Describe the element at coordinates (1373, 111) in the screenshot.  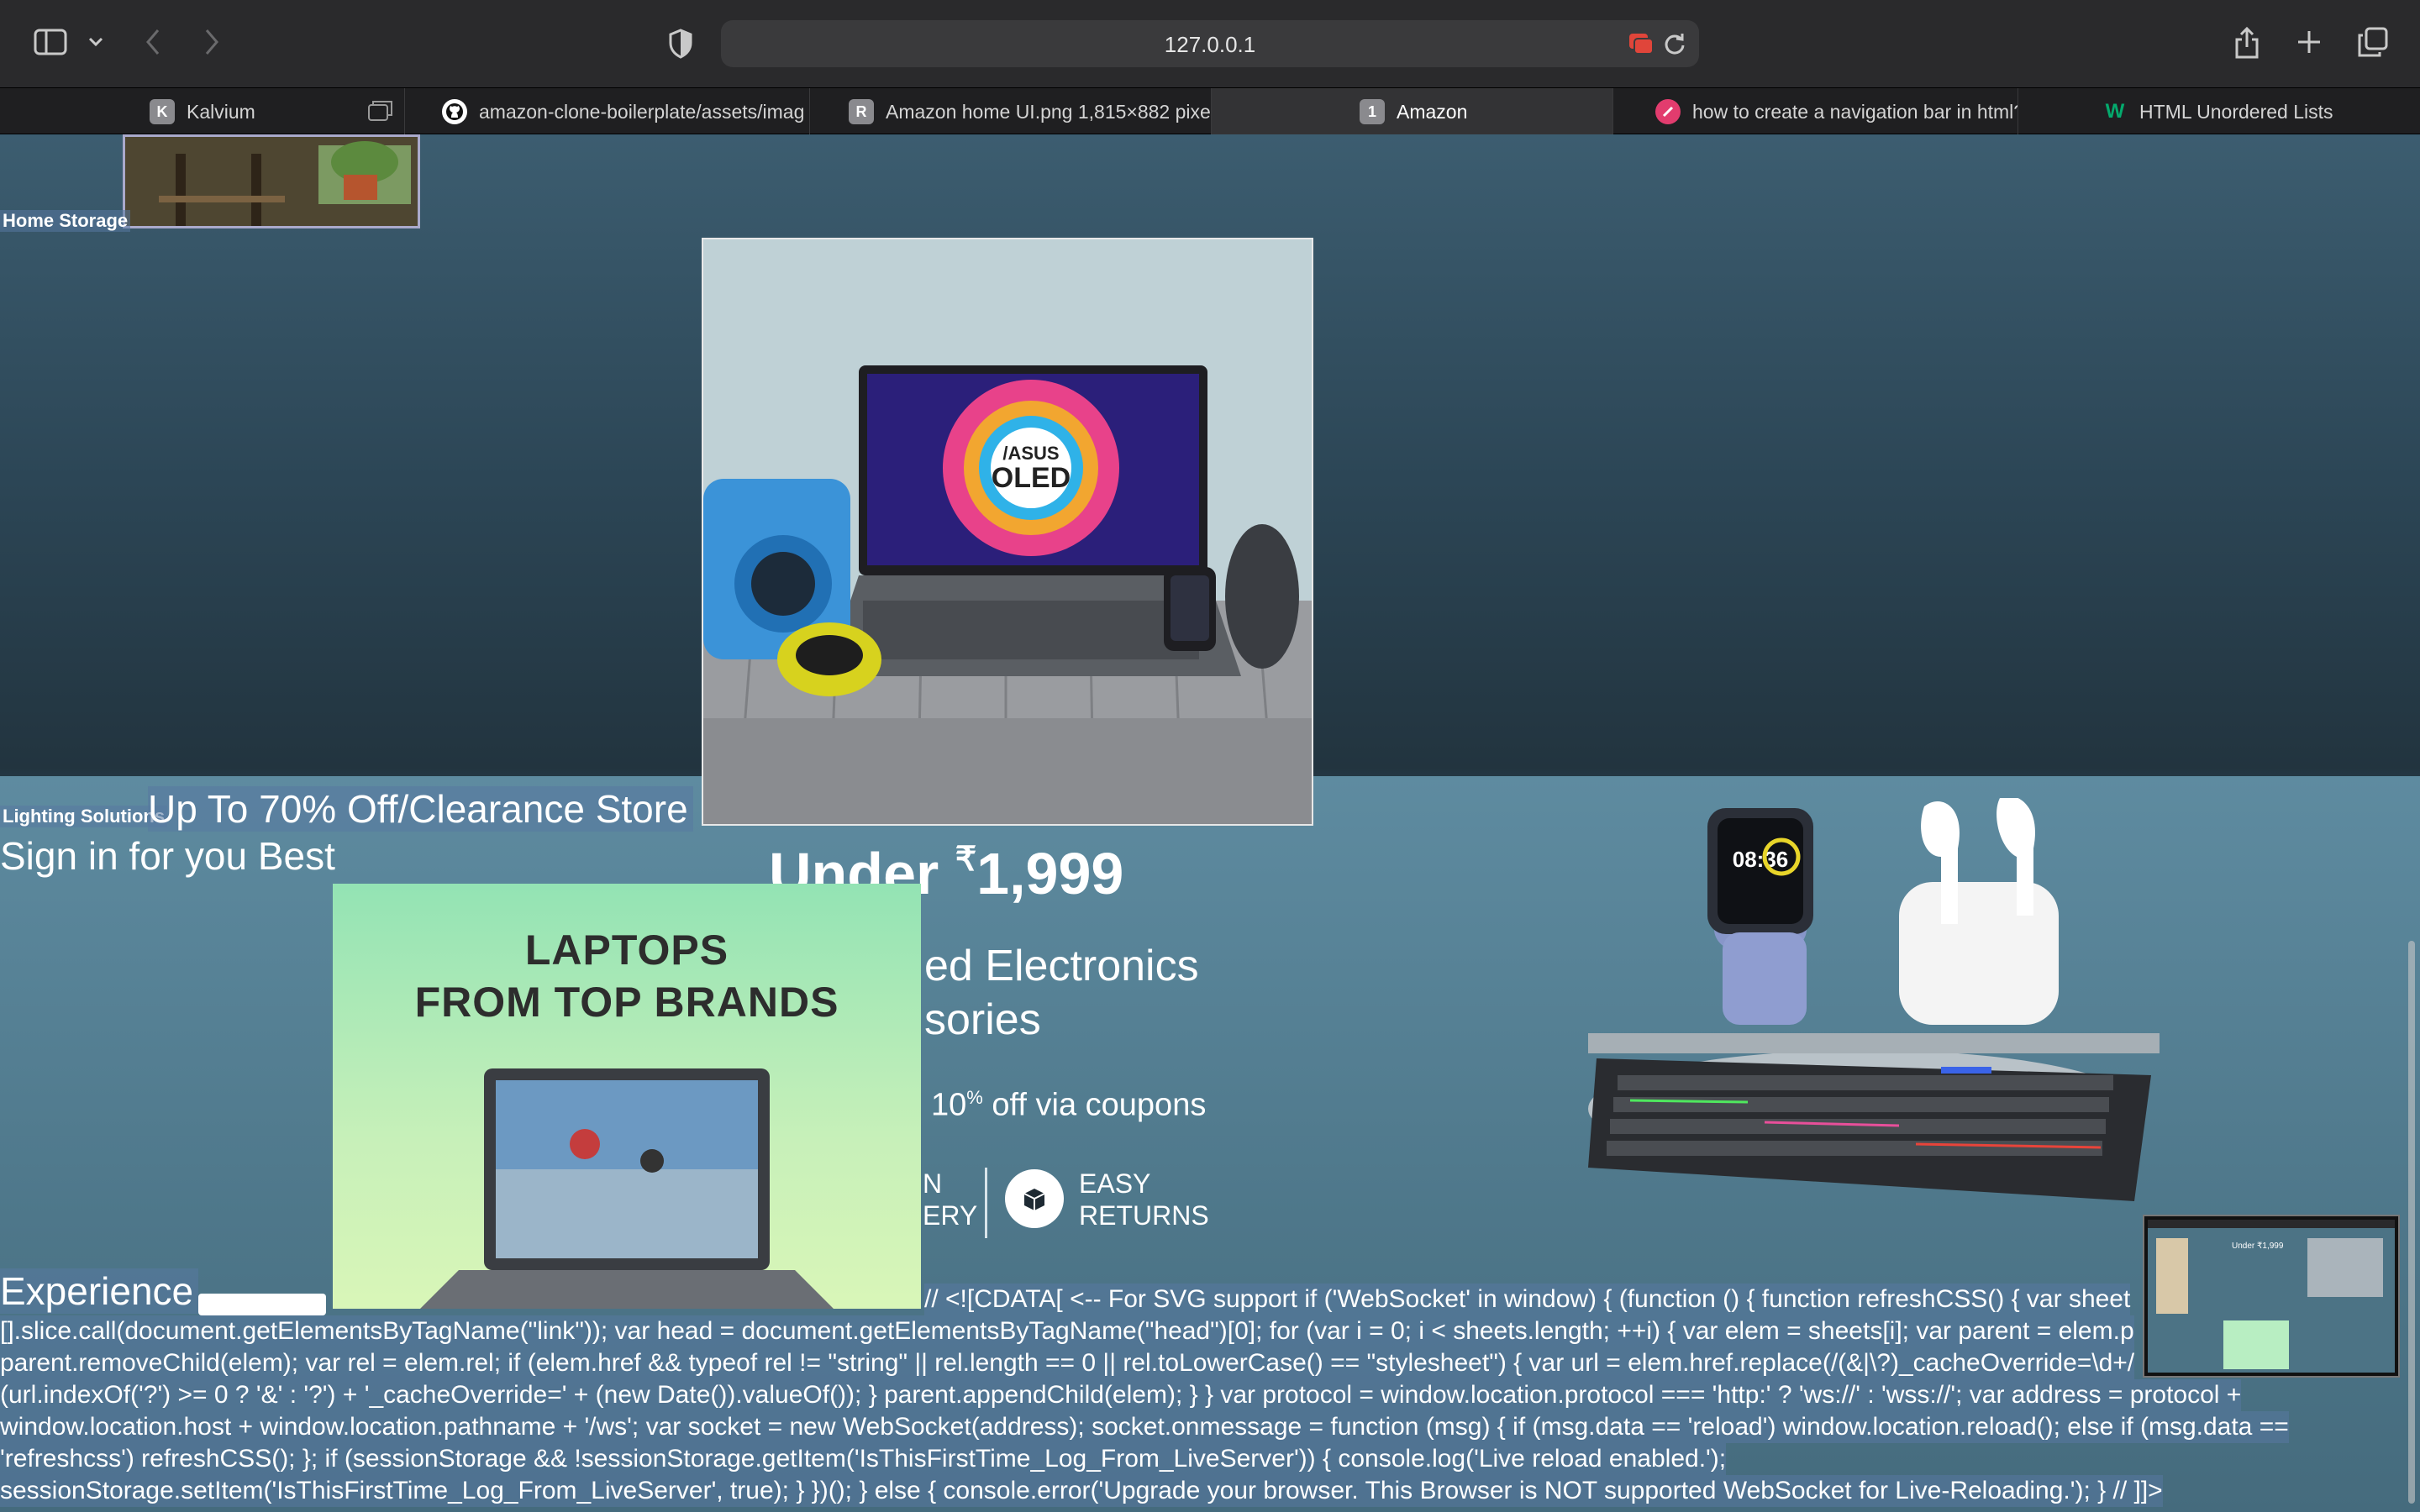
I see `amazon-favicon-icon: 1` at that location.